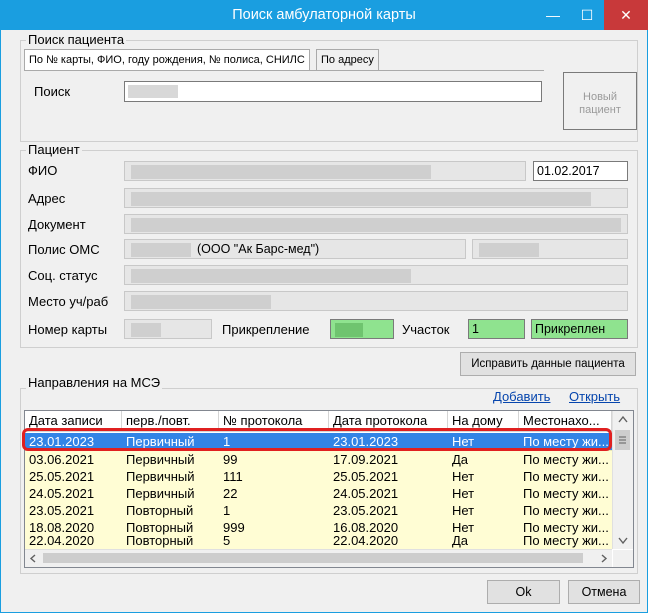  Describe the element at coordinates (366, 527) in the screenshot. I see `cell: 16.08.2020` at that location.